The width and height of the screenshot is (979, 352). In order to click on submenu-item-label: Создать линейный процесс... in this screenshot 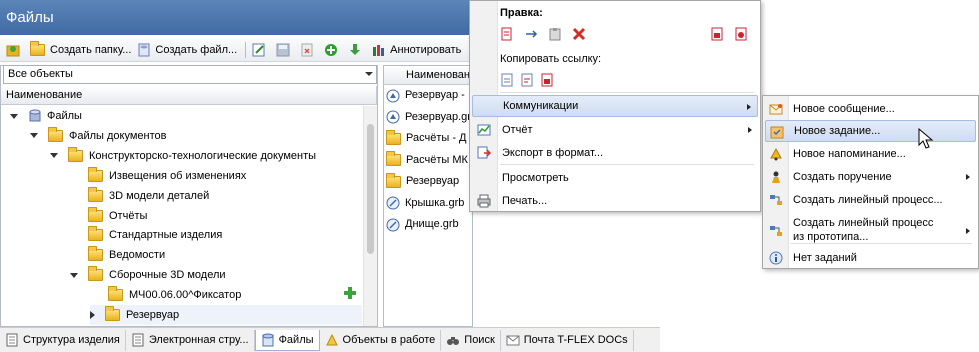, I will do `click(868, 200)`.